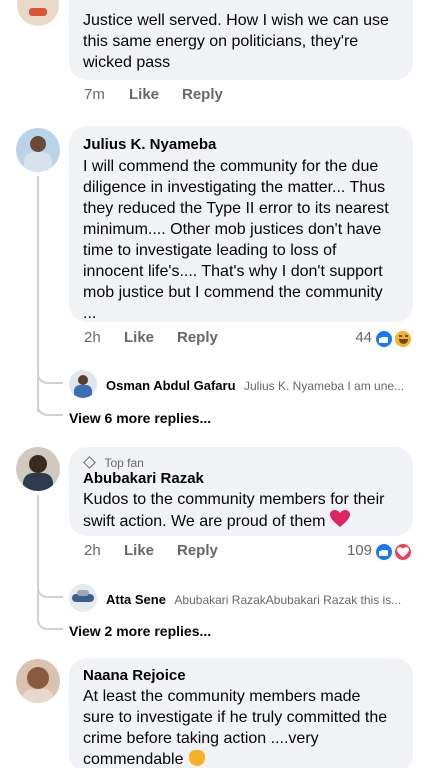 The width and height of the screenshot is (427, 768). What do you see at coordinates (403, 339) in the screenshot?
I see `haha-reaction-icon` at bounding box center [403, 339].